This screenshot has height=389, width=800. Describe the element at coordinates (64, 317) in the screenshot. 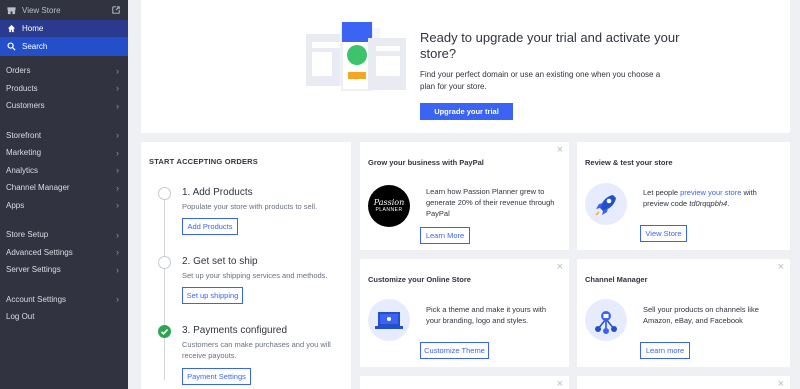

I see `sidebar-item-log-out: Log Out` at that location.